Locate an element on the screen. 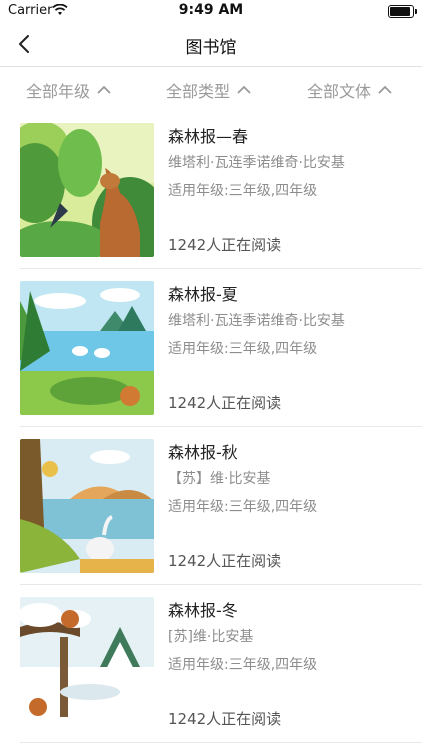 This screenshot has height=750, width=422. book-author: 【苏】维·比安基 is located at coordinates (219, 479).